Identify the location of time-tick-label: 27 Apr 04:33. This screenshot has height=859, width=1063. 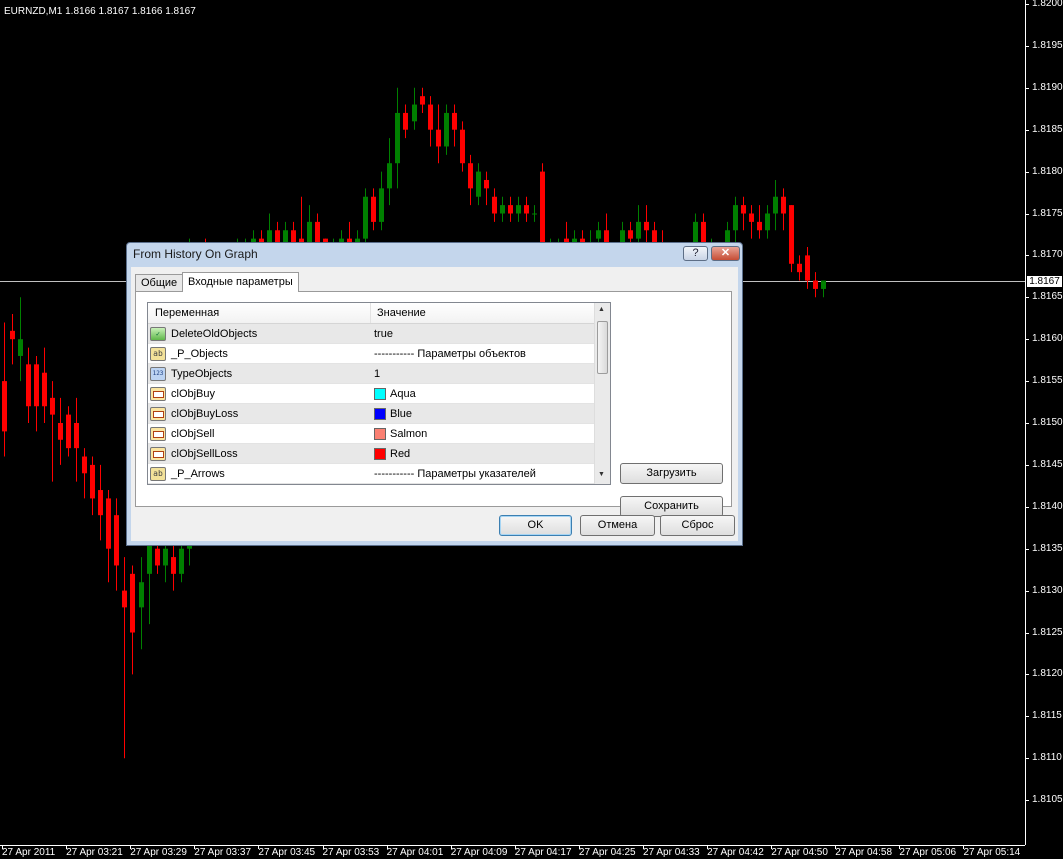
(671, 852).